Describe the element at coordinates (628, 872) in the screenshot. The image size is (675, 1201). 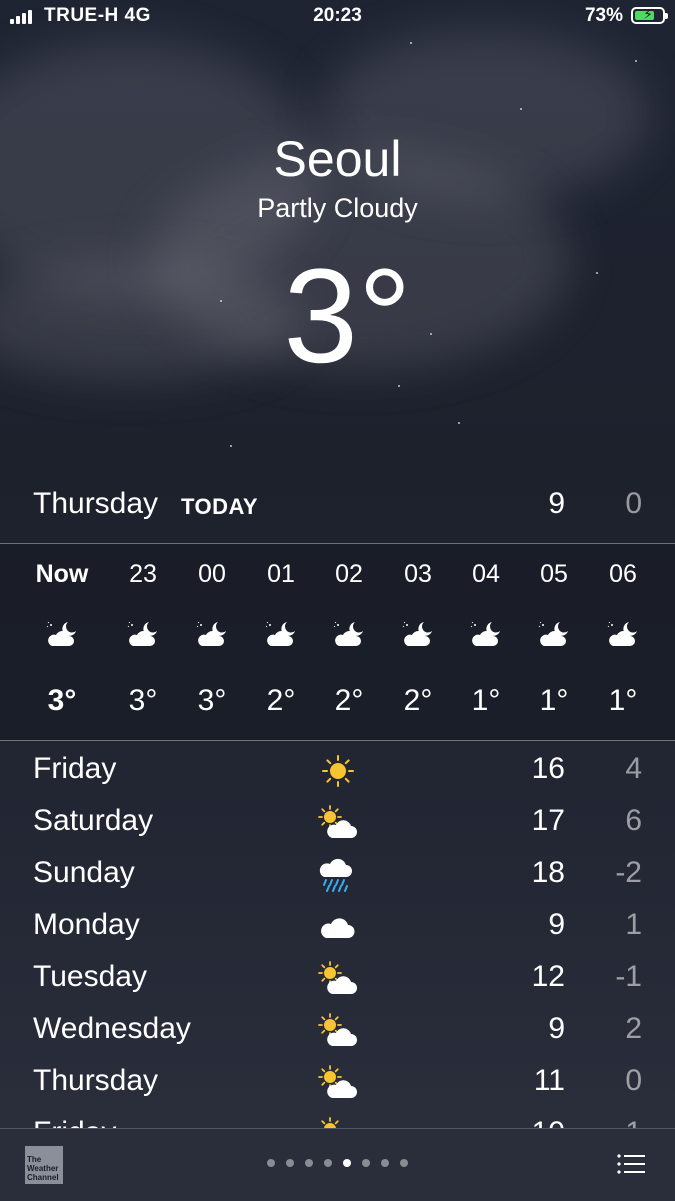
I see `day-low-temp: -2` at that location.